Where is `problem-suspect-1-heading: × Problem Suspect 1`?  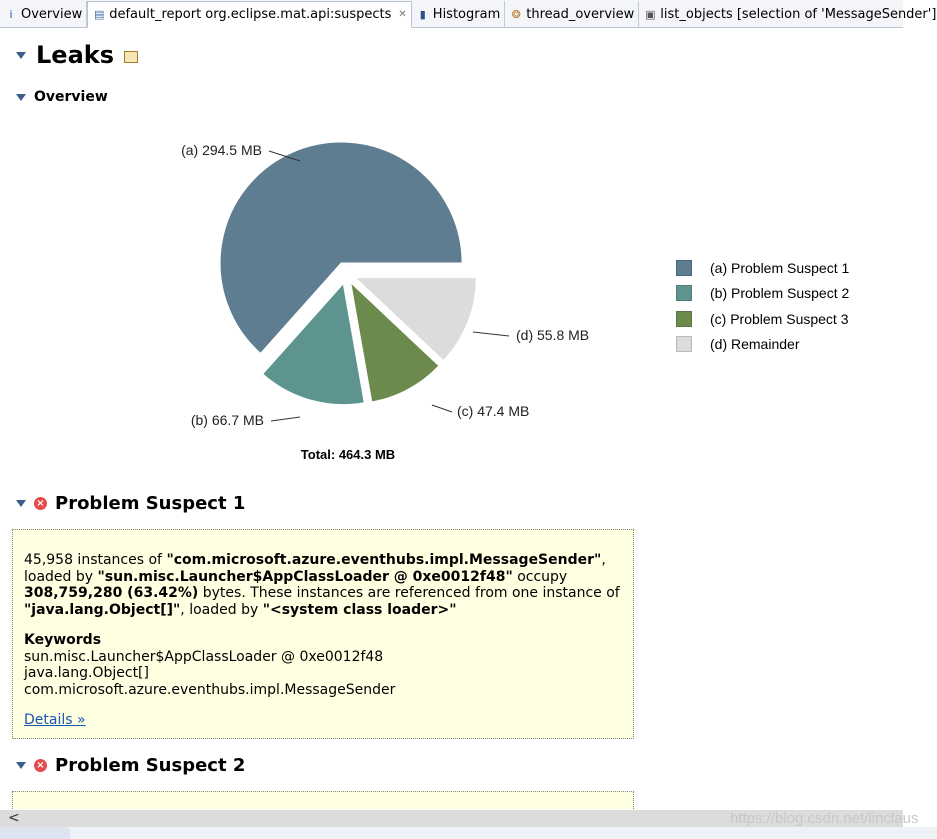
problem-suspect-1-heading: × Problem Suspect 1 is located at coordinates (130, 503).